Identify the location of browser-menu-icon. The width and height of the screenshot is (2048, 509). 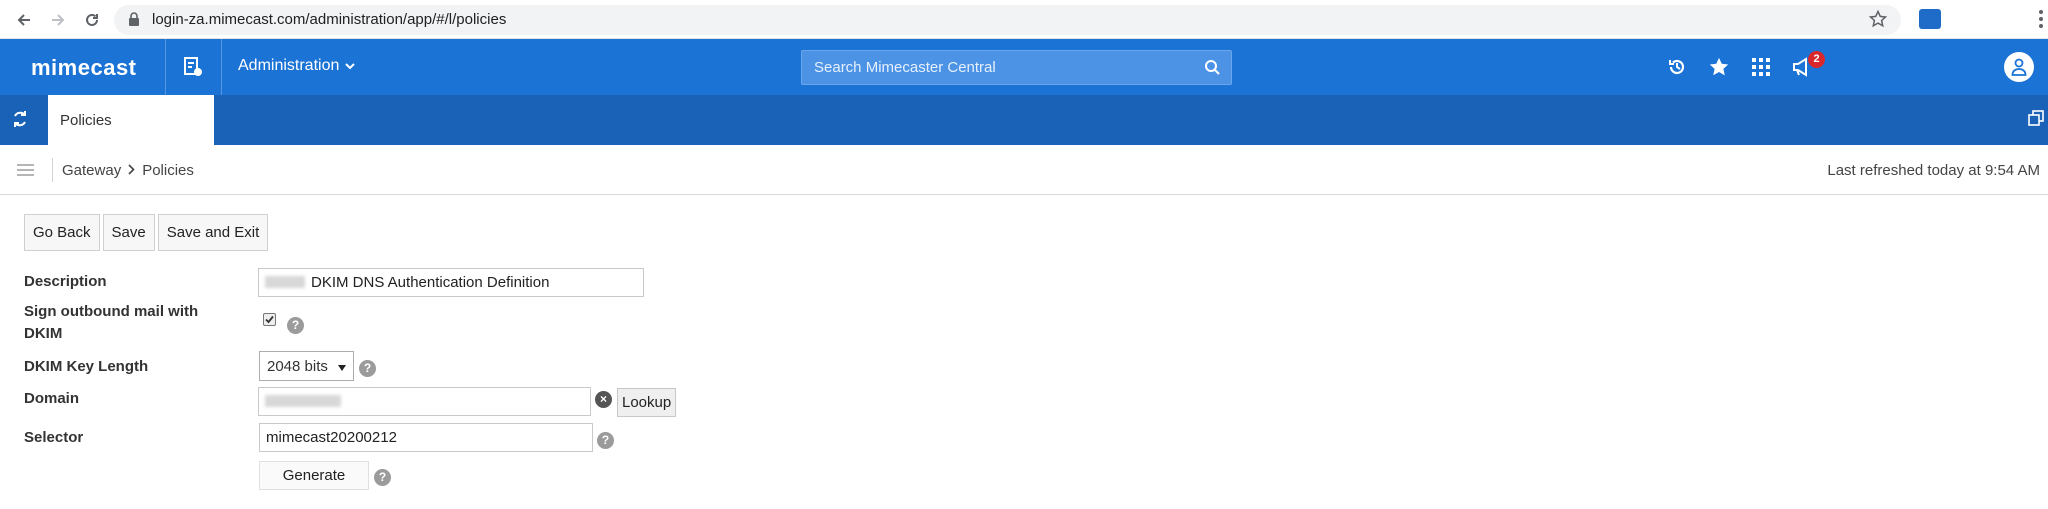
(2041, 19).